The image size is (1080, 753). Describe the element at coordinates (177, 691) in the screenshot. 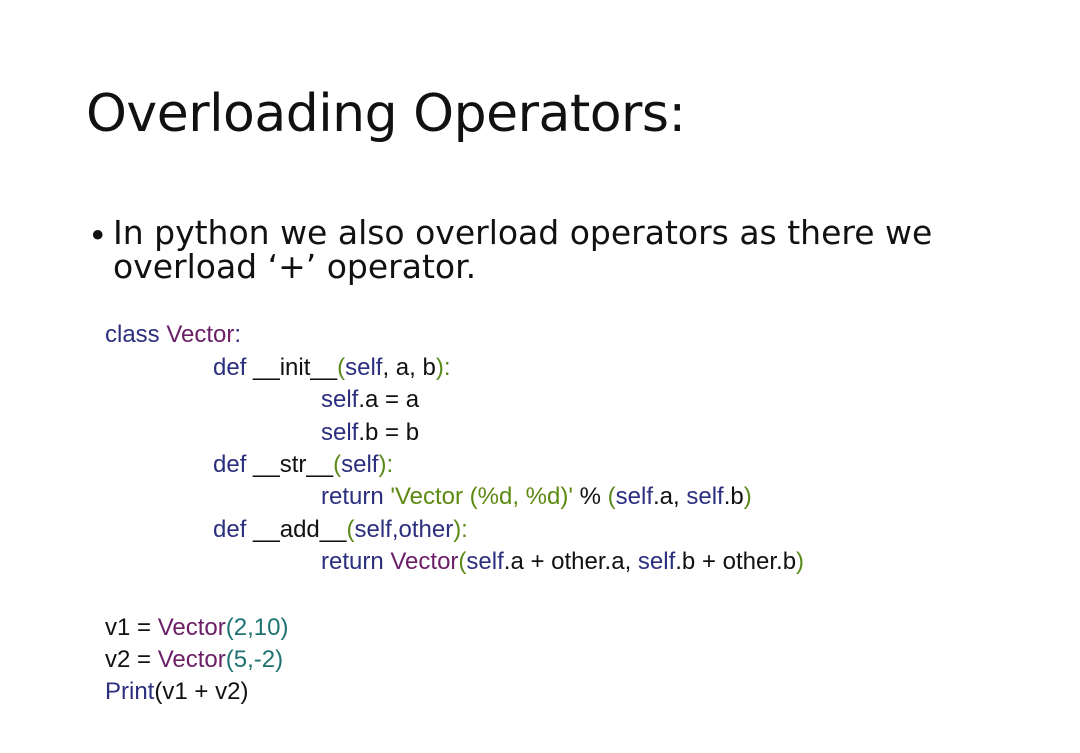

I see `code-line-11: Print(v1 + v2)` at that location.